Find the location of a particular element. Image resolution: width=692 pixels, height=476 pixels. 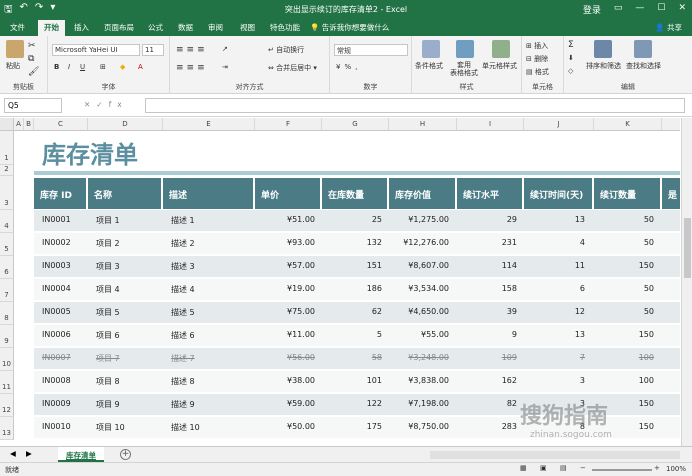

find-select-button: 查找和选择 is located at coordinates (643, 66).